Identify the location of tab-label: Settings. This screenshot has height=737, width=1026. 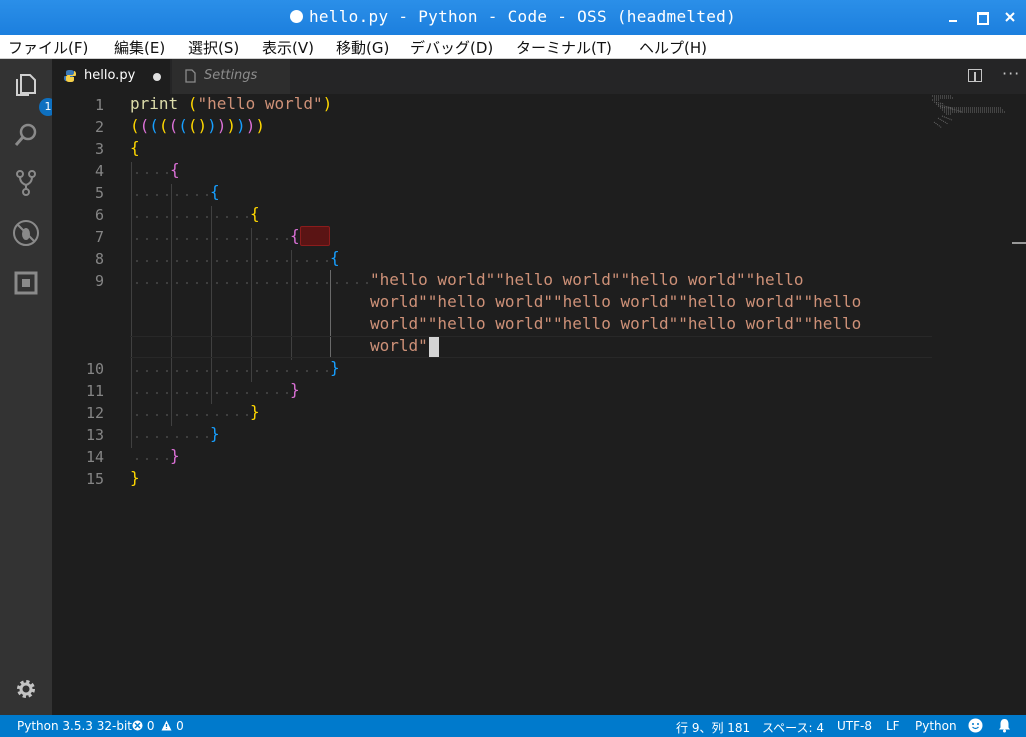
(231, 75).